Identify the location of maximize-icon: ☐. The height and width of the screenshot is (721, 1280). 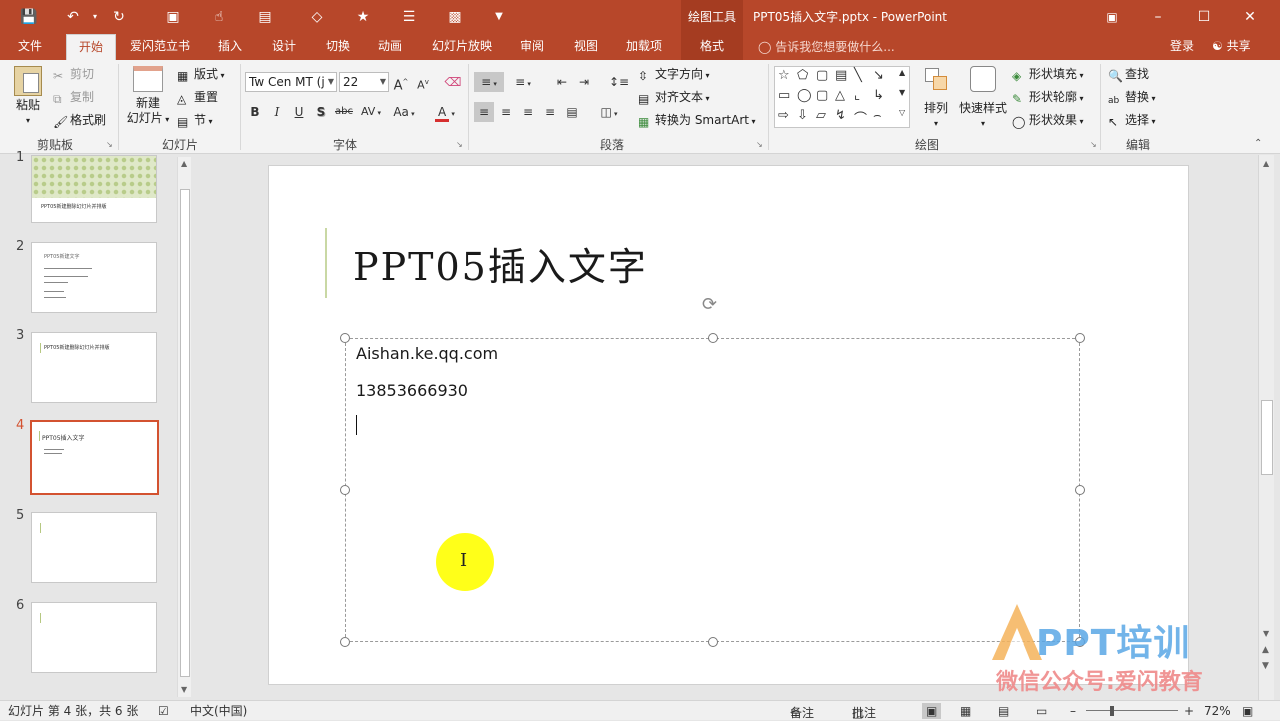
(1204, 17).